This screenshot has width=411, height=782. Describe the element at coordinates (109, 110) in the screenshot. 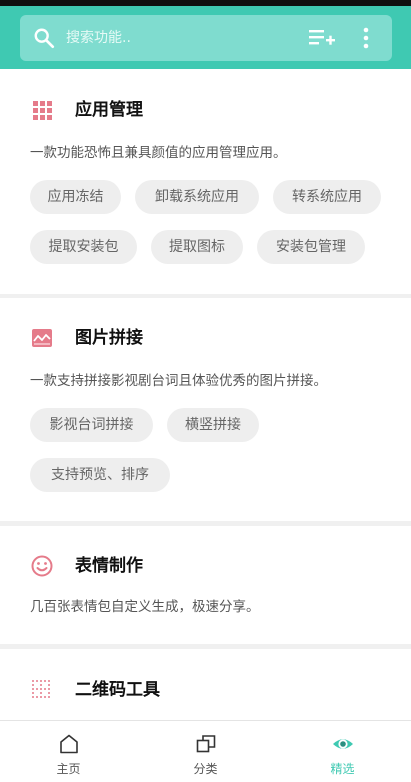

I see `section-title: 应用管理` at that location.